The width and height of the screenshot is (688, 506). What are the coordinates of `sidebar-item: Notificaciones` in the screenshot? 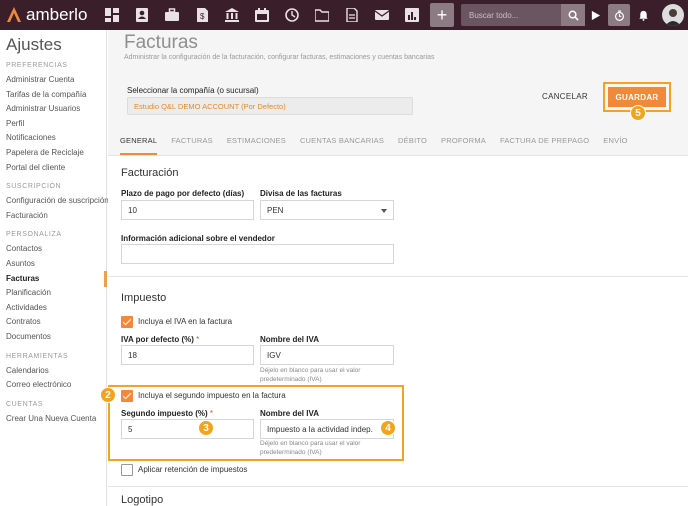 It's located at (53, 138).